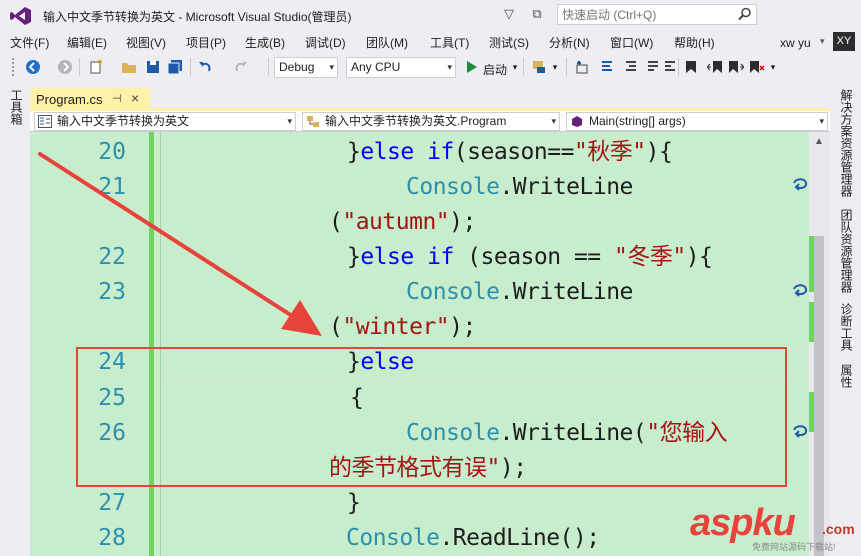 The width and height of the screenshot is (861, 556). What do you see at coordinates (297, 67) in the screenshot?
I see `configuration-value: Debug` at bounding box center [297, 67].